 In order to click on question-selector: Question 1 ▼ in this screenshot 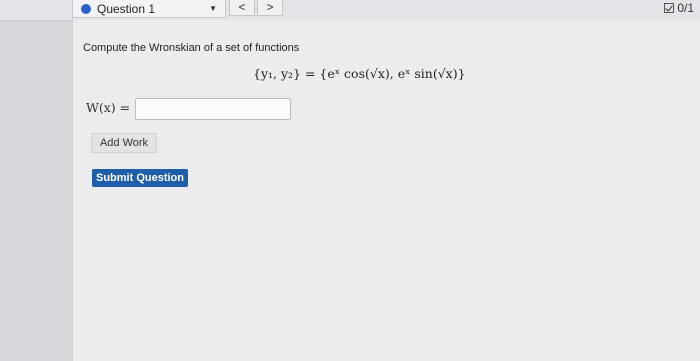, I will do `click(149, 9)`.